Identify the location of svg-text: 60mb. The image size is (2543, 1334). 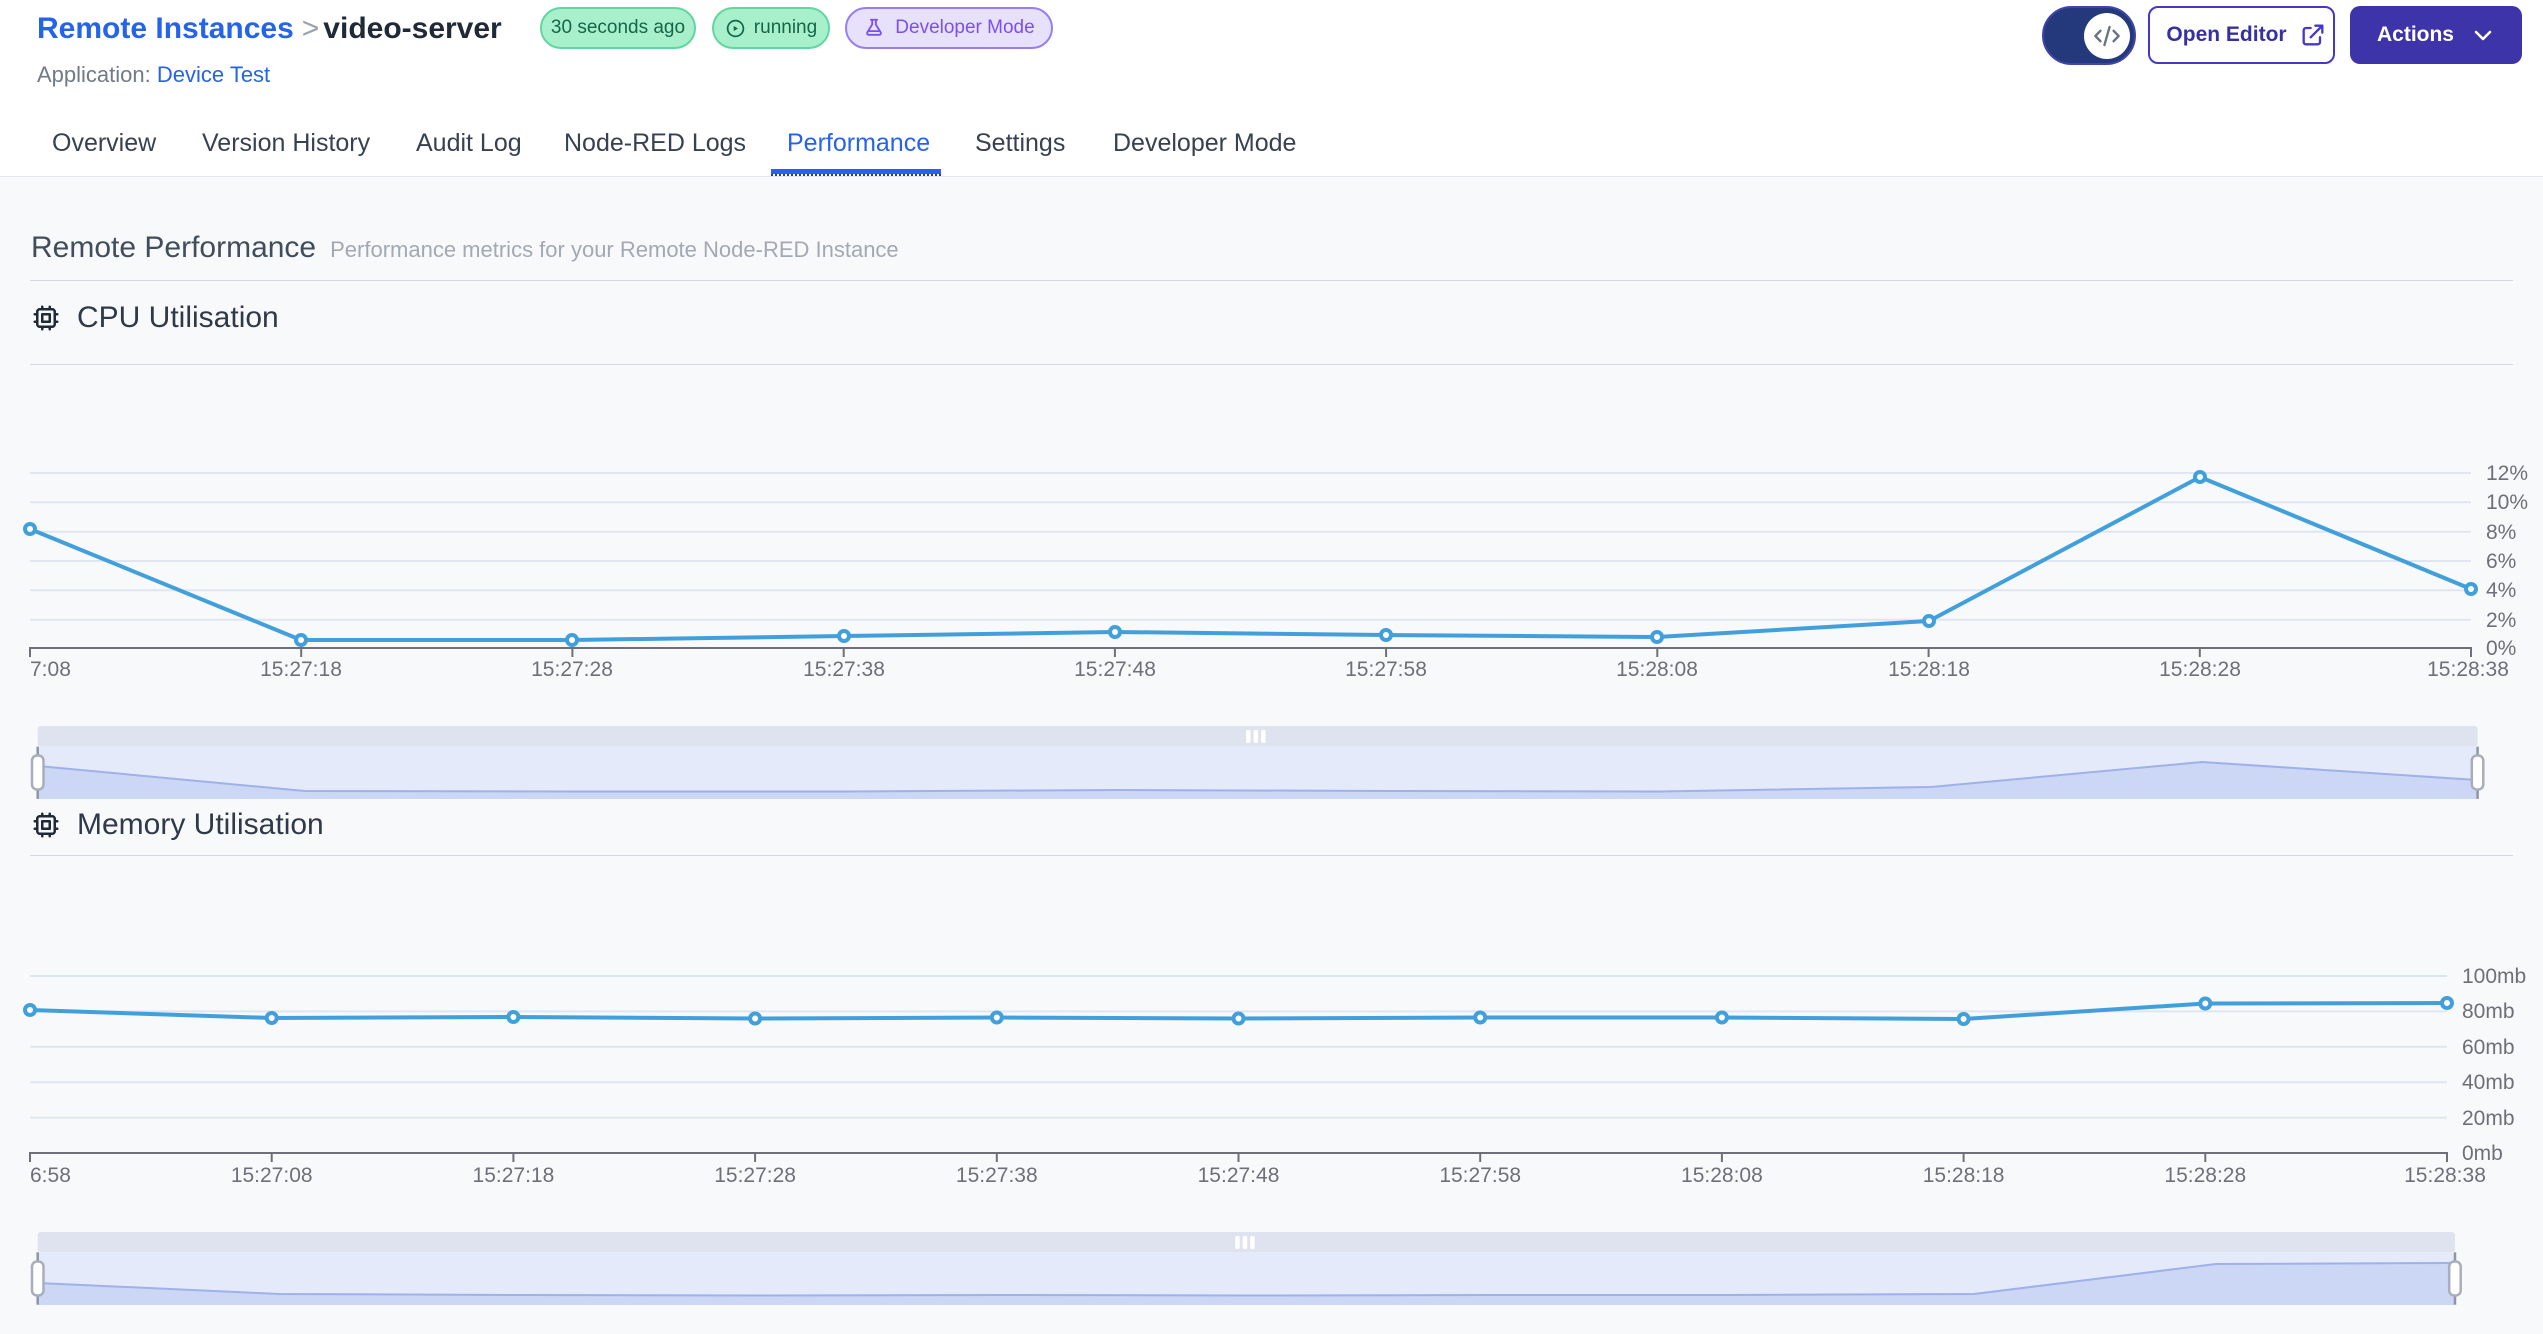
(2488, 1047).